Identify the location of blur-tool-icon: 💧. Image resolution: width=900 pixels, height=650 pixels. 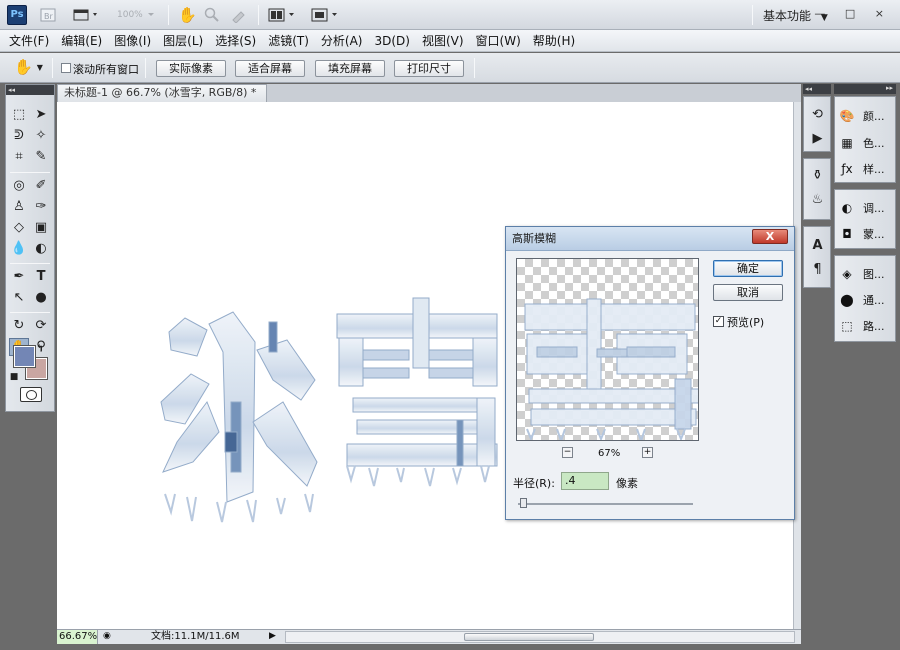
(19, 249).